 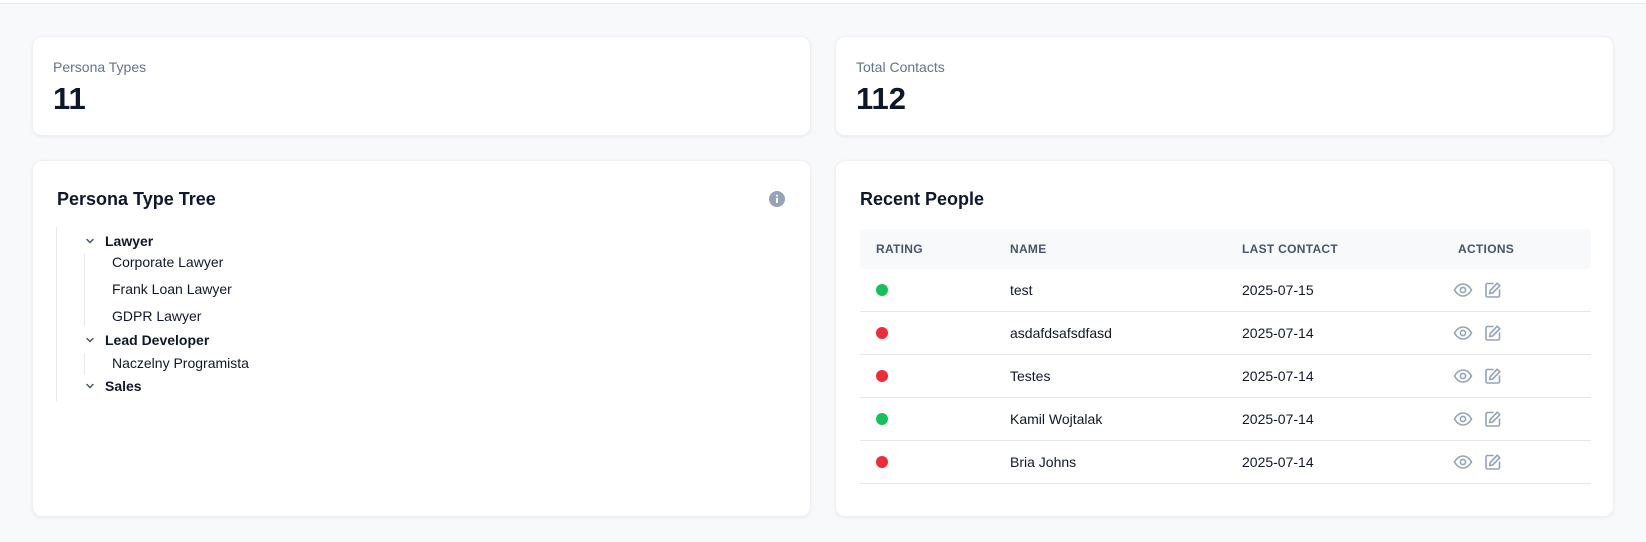 What do you see at coordinates (1225, 419) in the screenshot?
I see `table-row: Kamil Wojtalak 2025-07-14` at bounding box center [1225, 419].